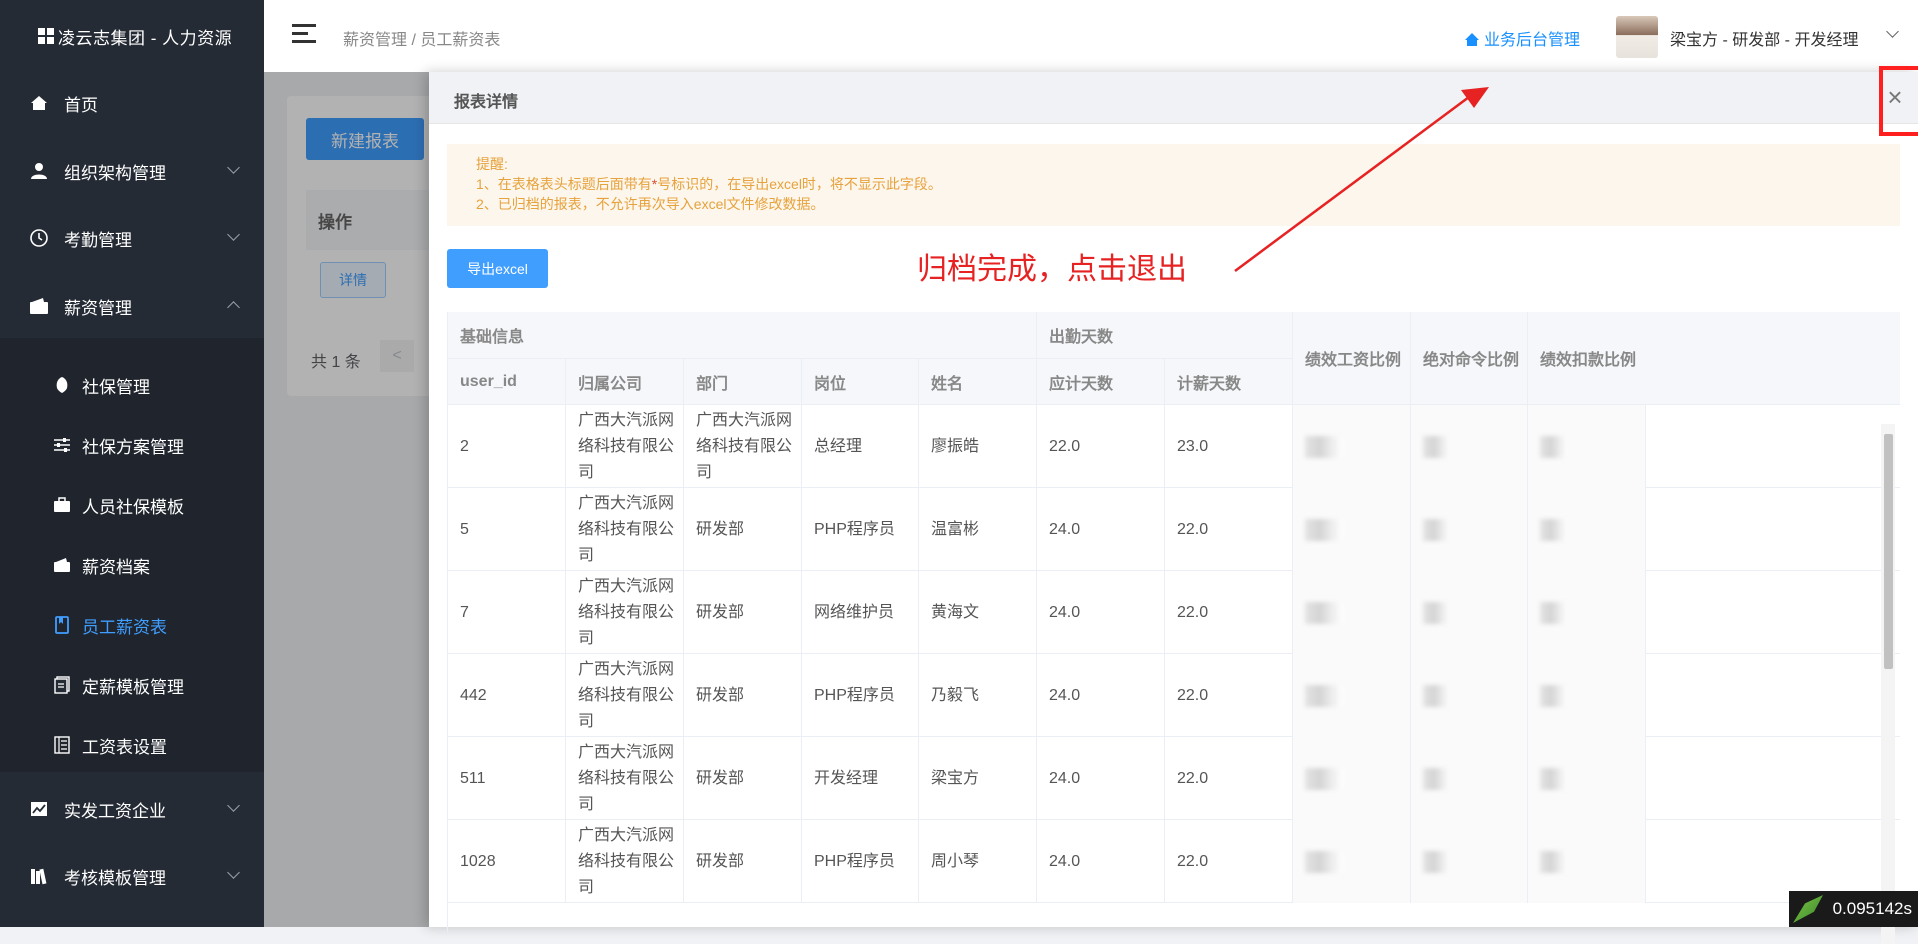 This screenshot has width=1918, height=944. Describe the element at coordinates (1764, 38) in the screenshot. I see `user-info: 梁宝方 - 研发部 - 开发经理` at that location.